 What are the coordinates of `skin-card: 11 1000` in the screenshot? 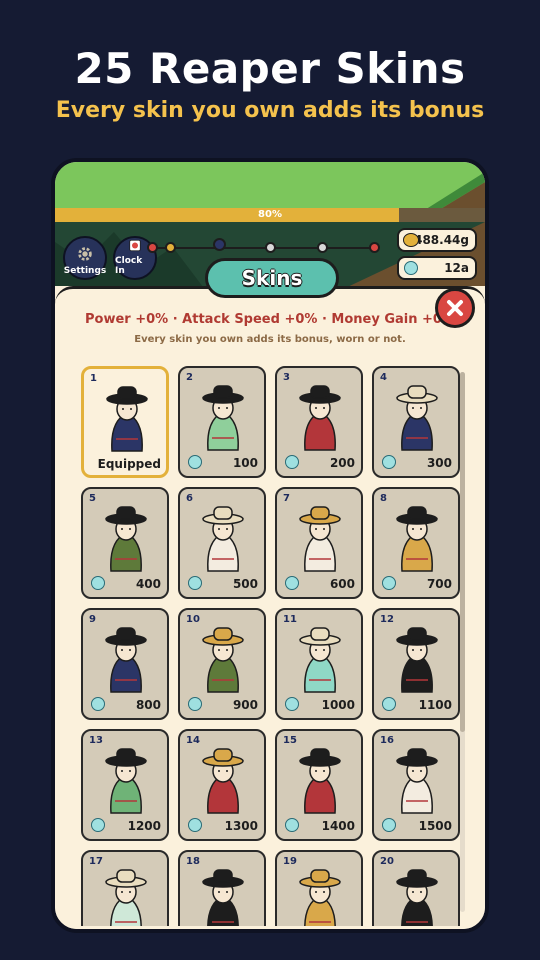 It's located at (319, 664).